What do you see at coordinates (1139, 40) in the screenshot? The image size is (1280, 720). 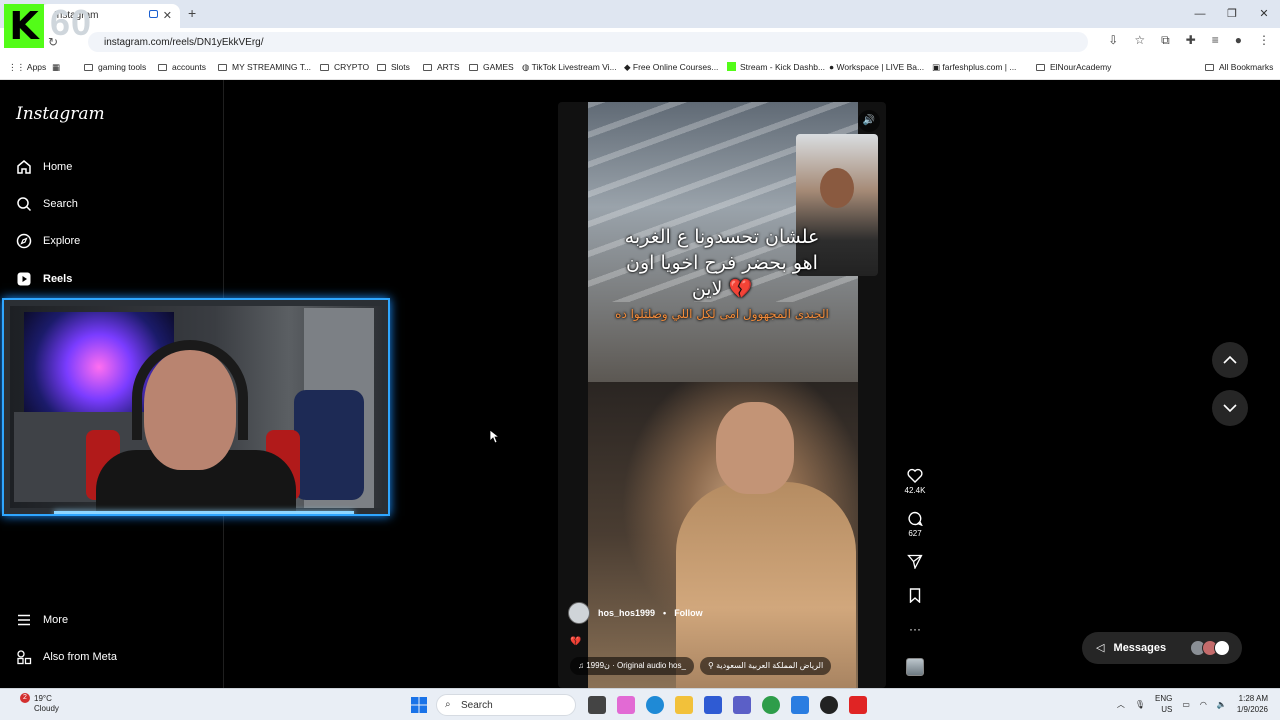 I see `bookmark-star-icon: ☆` at bounding box center [1139, 40].